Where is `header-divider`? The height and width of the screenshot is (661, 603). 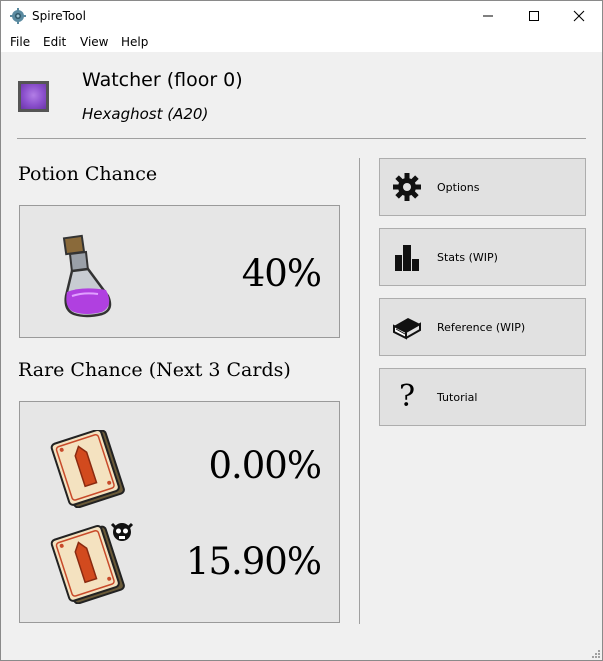 header-divider is located at coordinates (301, 138).